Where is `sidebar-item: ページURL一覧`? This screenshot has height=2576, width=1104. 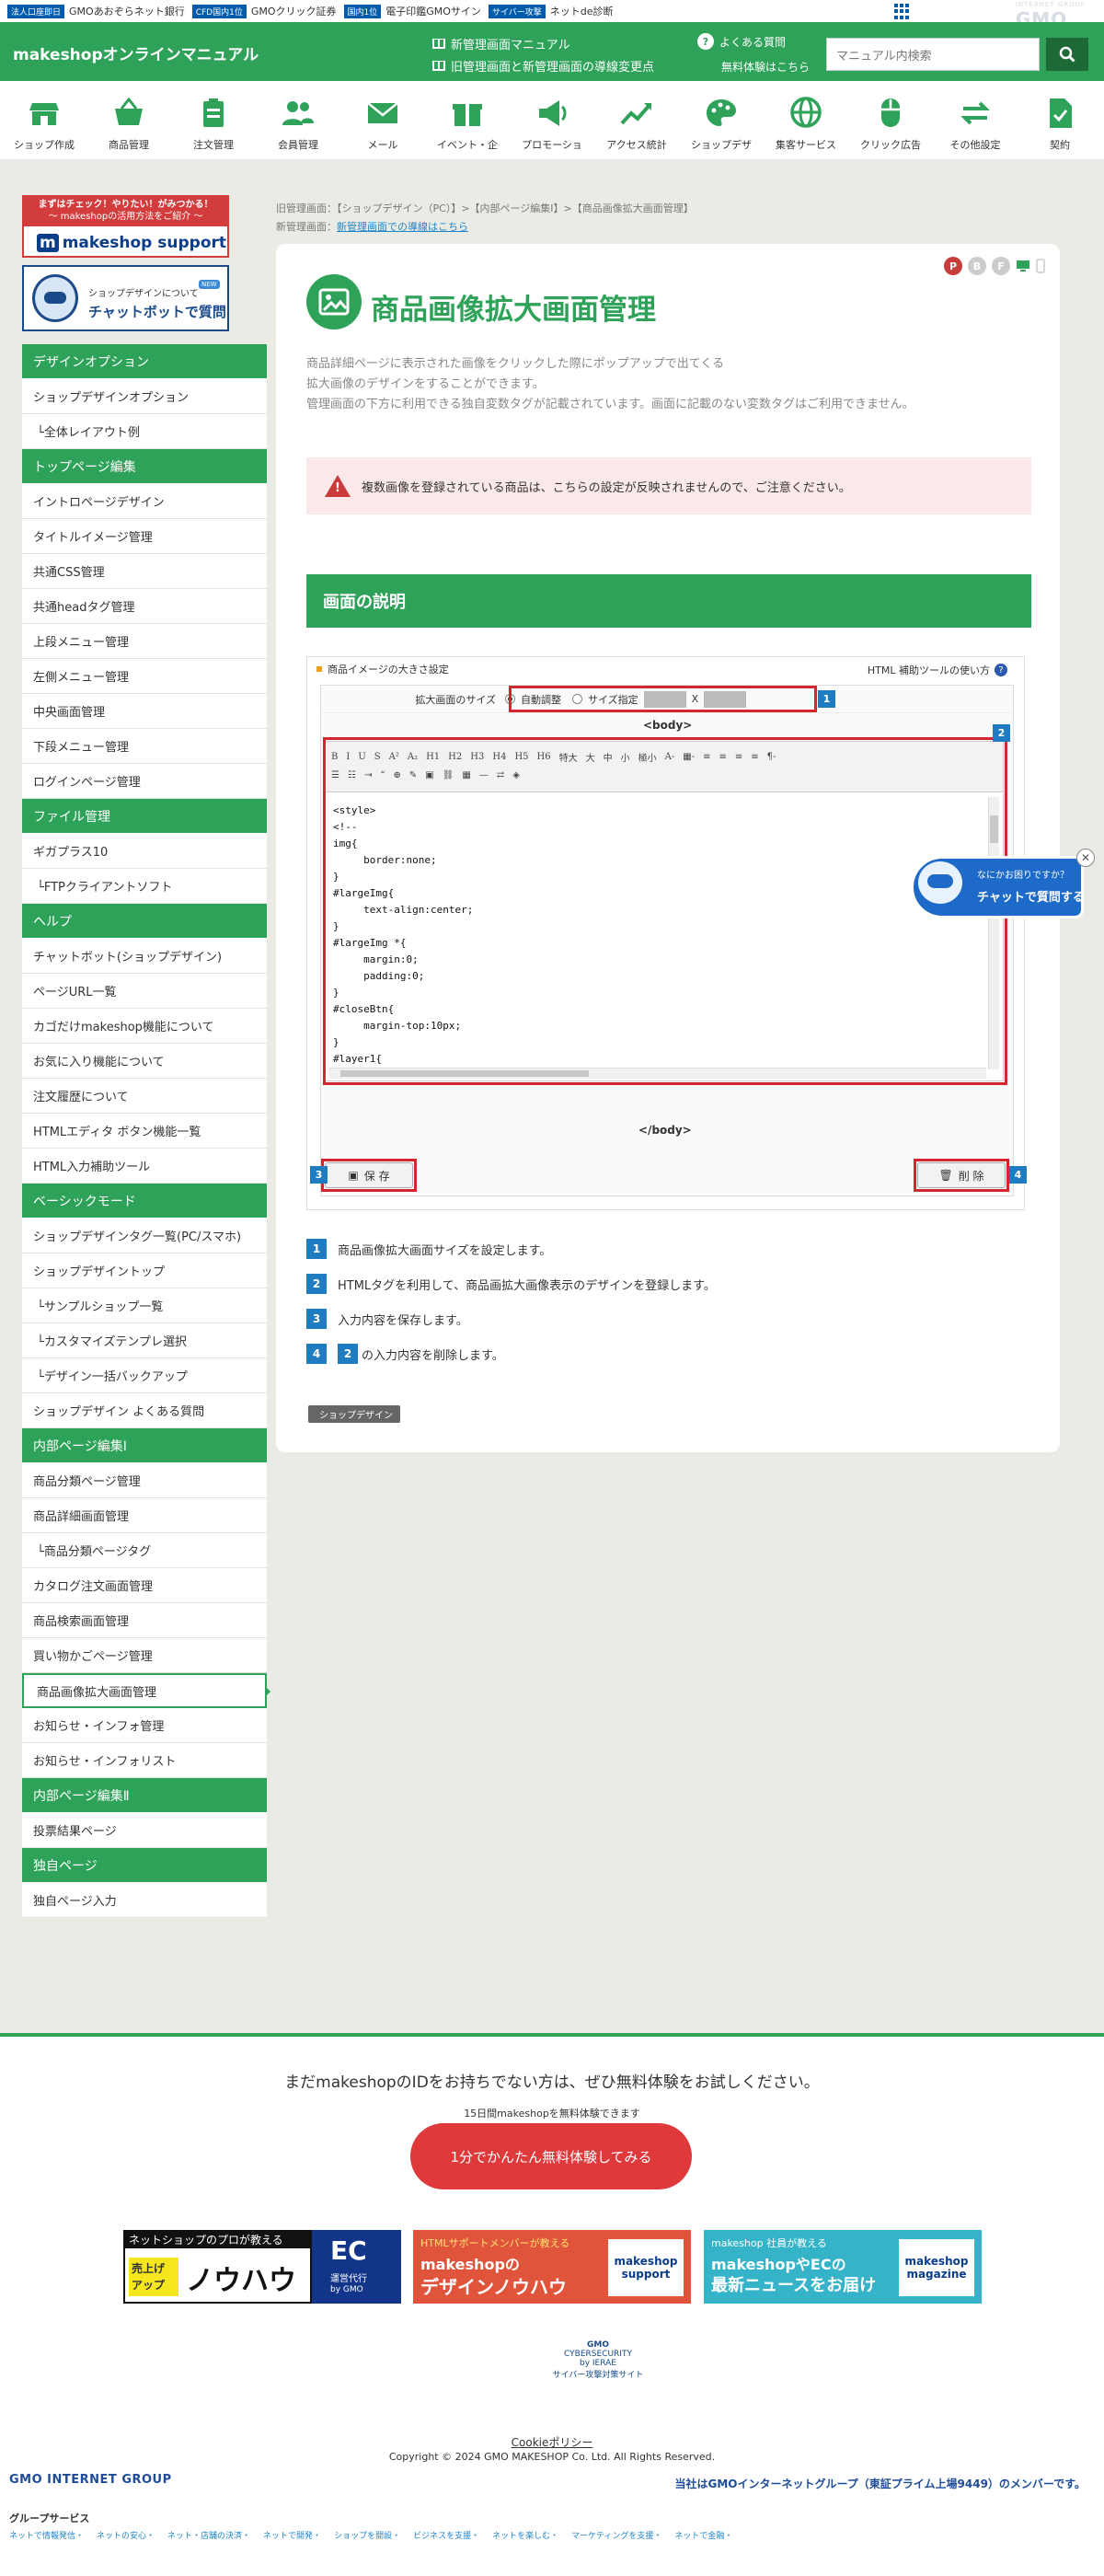
sidebar-item: ページURL一覧 is located at coordinates (144, 991).